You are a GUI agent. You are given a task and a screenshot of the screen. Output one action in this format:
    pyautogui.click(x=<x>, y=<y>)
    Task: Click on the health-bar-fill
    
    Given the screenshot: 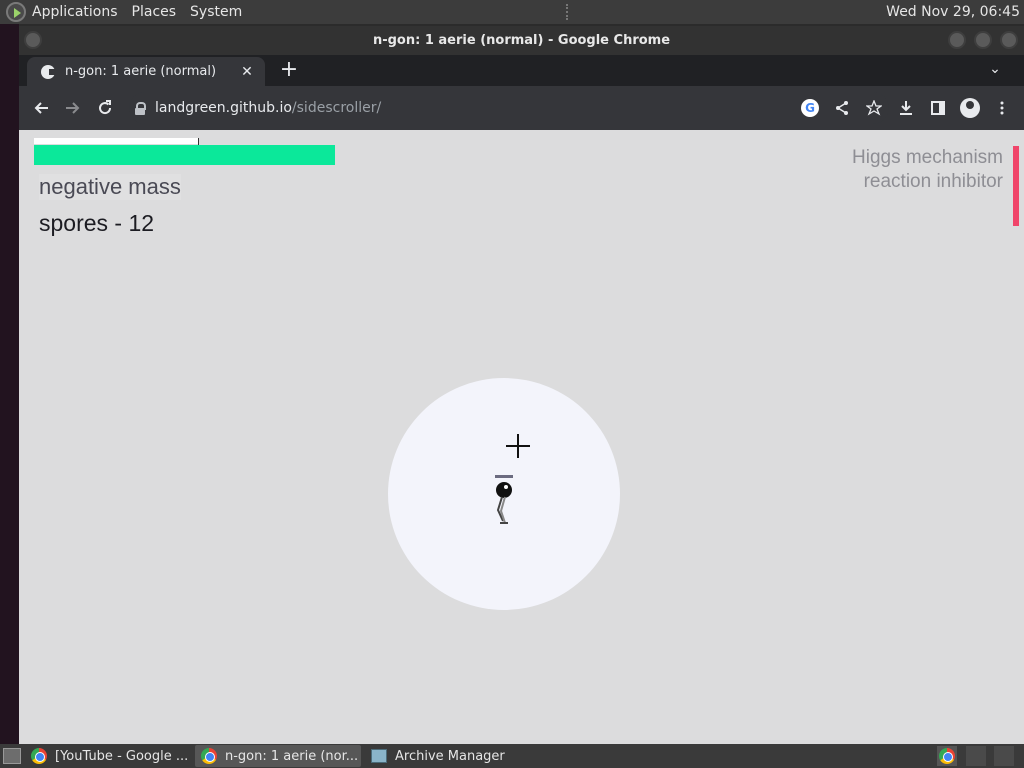 What is the action you would take?
    pyautogui.click(x=184, y=155)
    